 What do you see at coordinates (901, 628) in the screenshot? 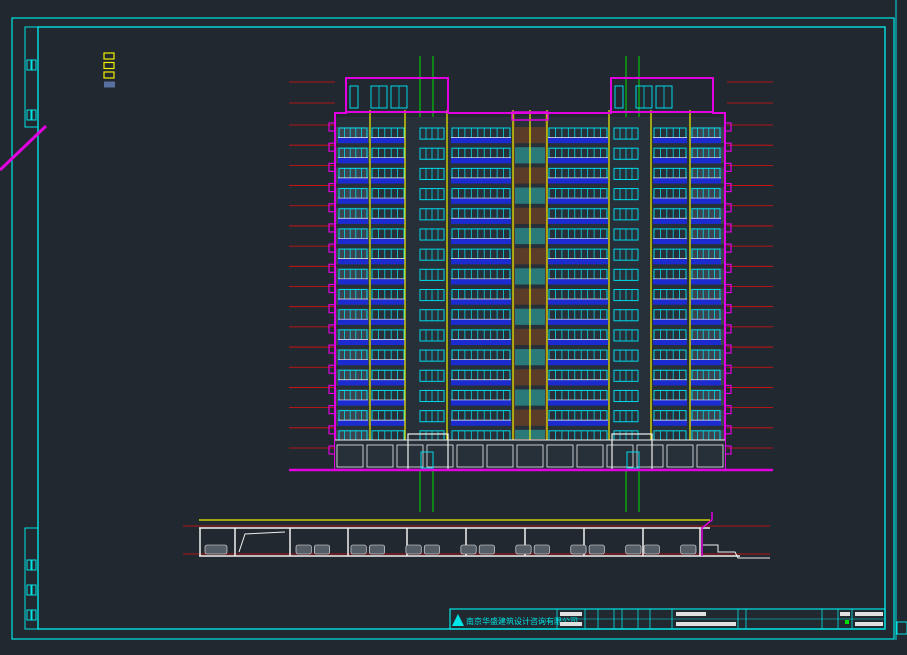
I see `corner-box` at bounding box center [901, 628].